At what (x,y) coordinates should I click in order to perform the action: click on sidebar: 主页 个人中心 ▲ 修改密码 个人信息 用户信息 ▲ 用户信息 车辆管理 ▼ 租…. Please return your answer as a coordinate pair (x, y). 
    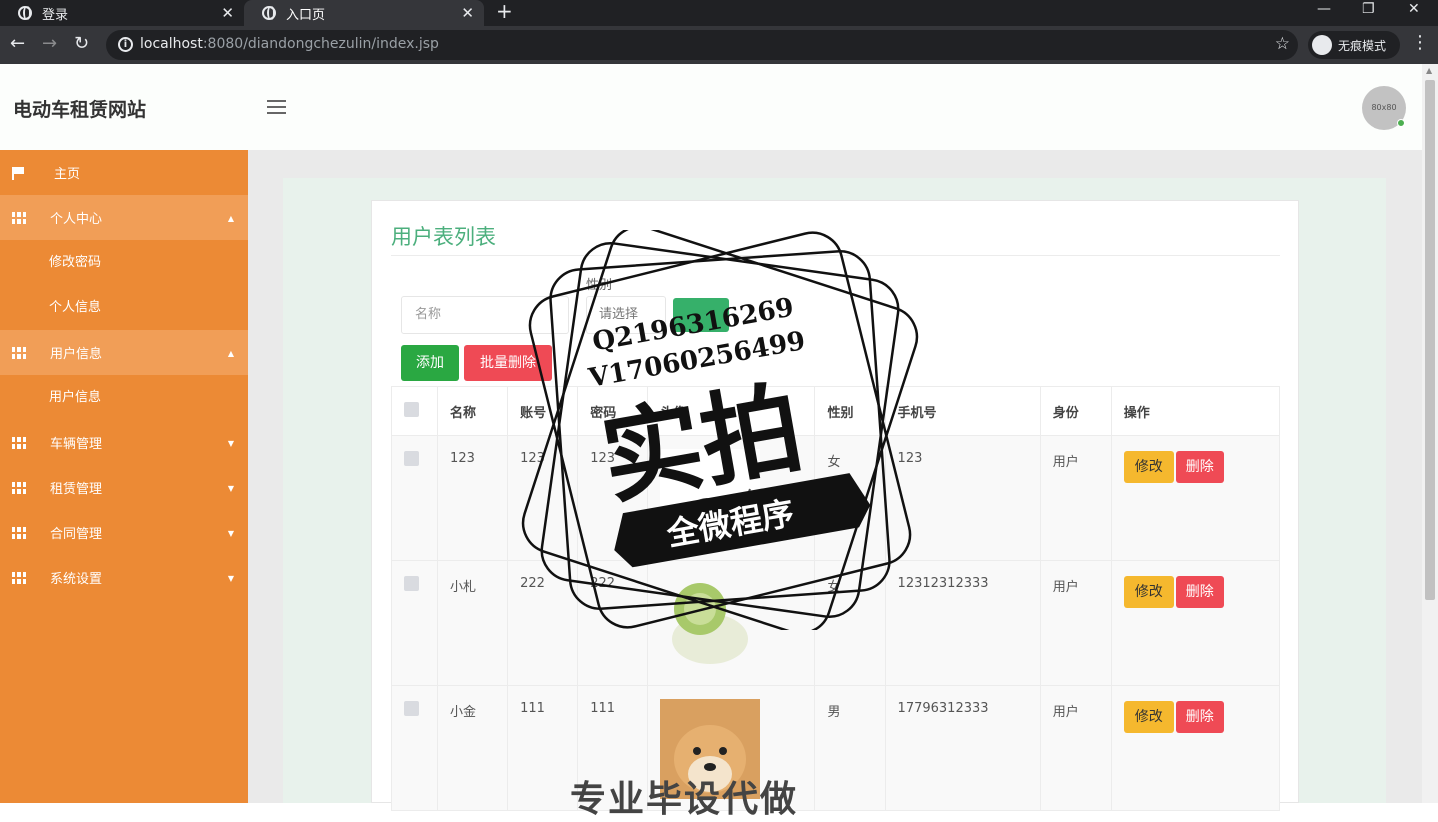
    Looking at the image, I should click on (124, 476).